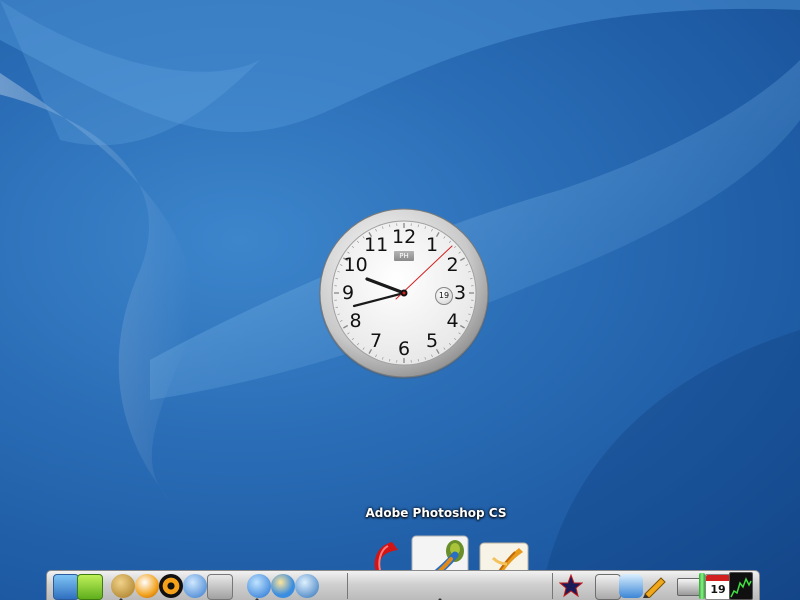  Describe the element at coordinates (631, 586) in the screenshot. I see `itunes-icon` at that location.